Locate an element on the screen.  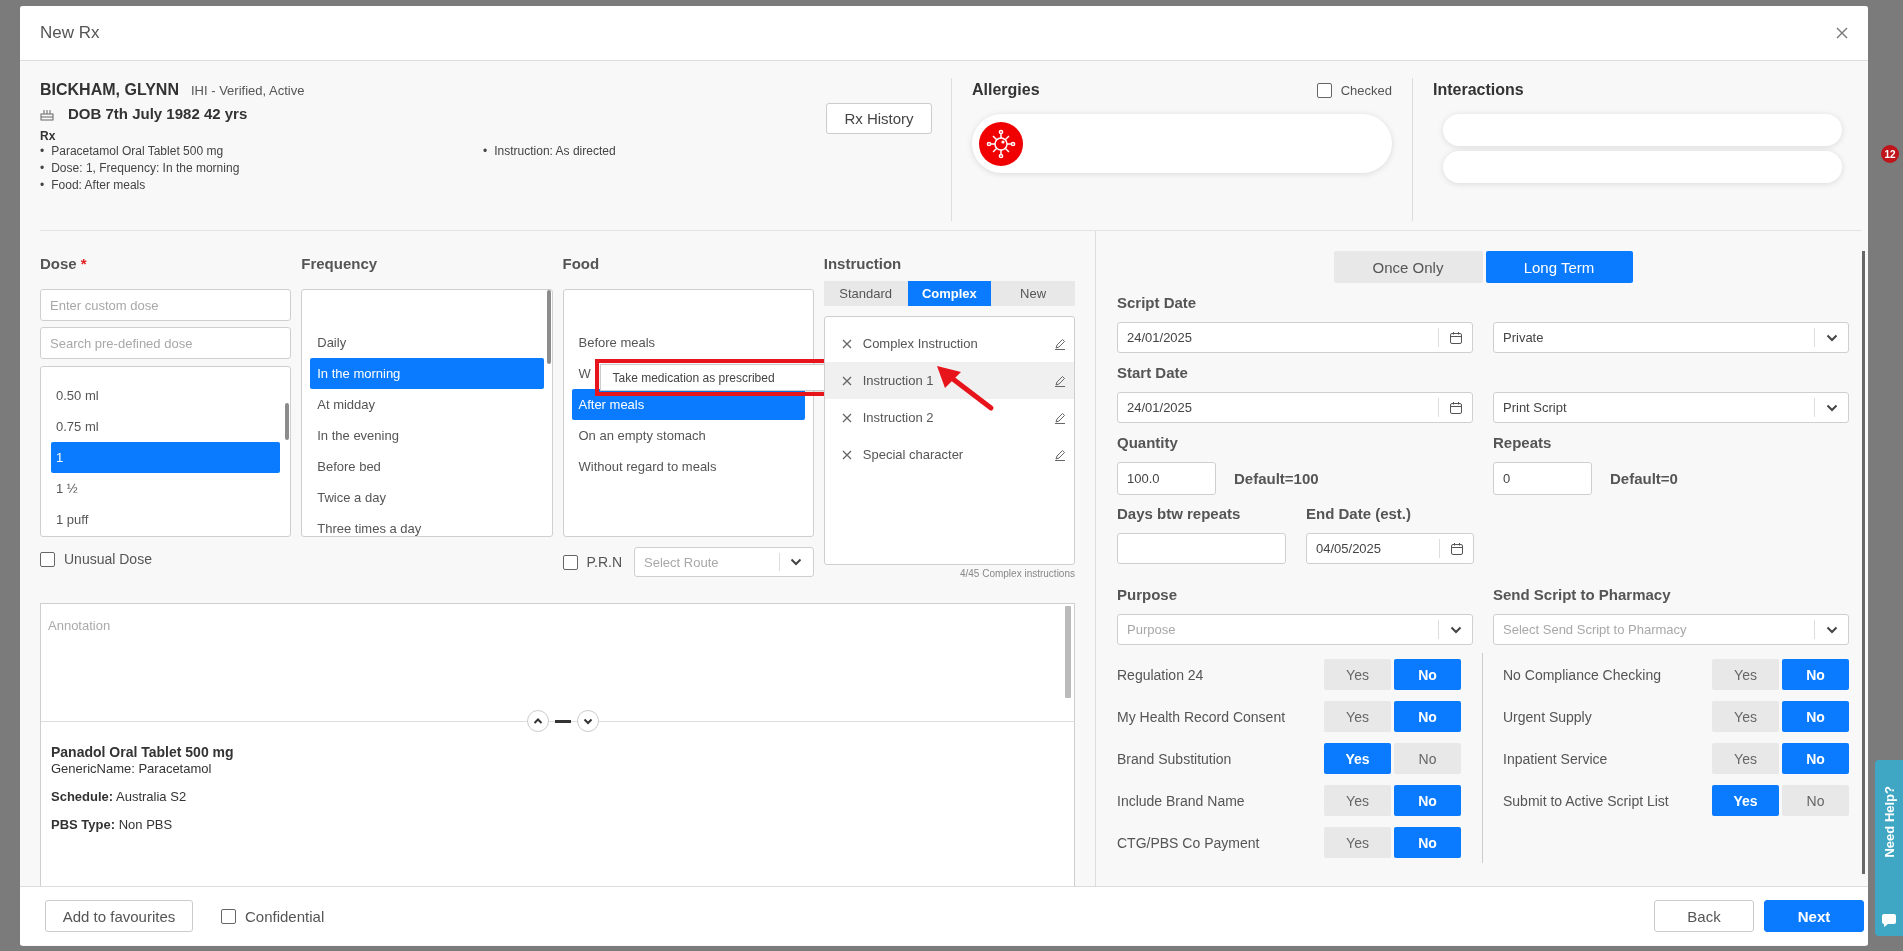
list-option: Before bed is located at coordinates (427, 466).